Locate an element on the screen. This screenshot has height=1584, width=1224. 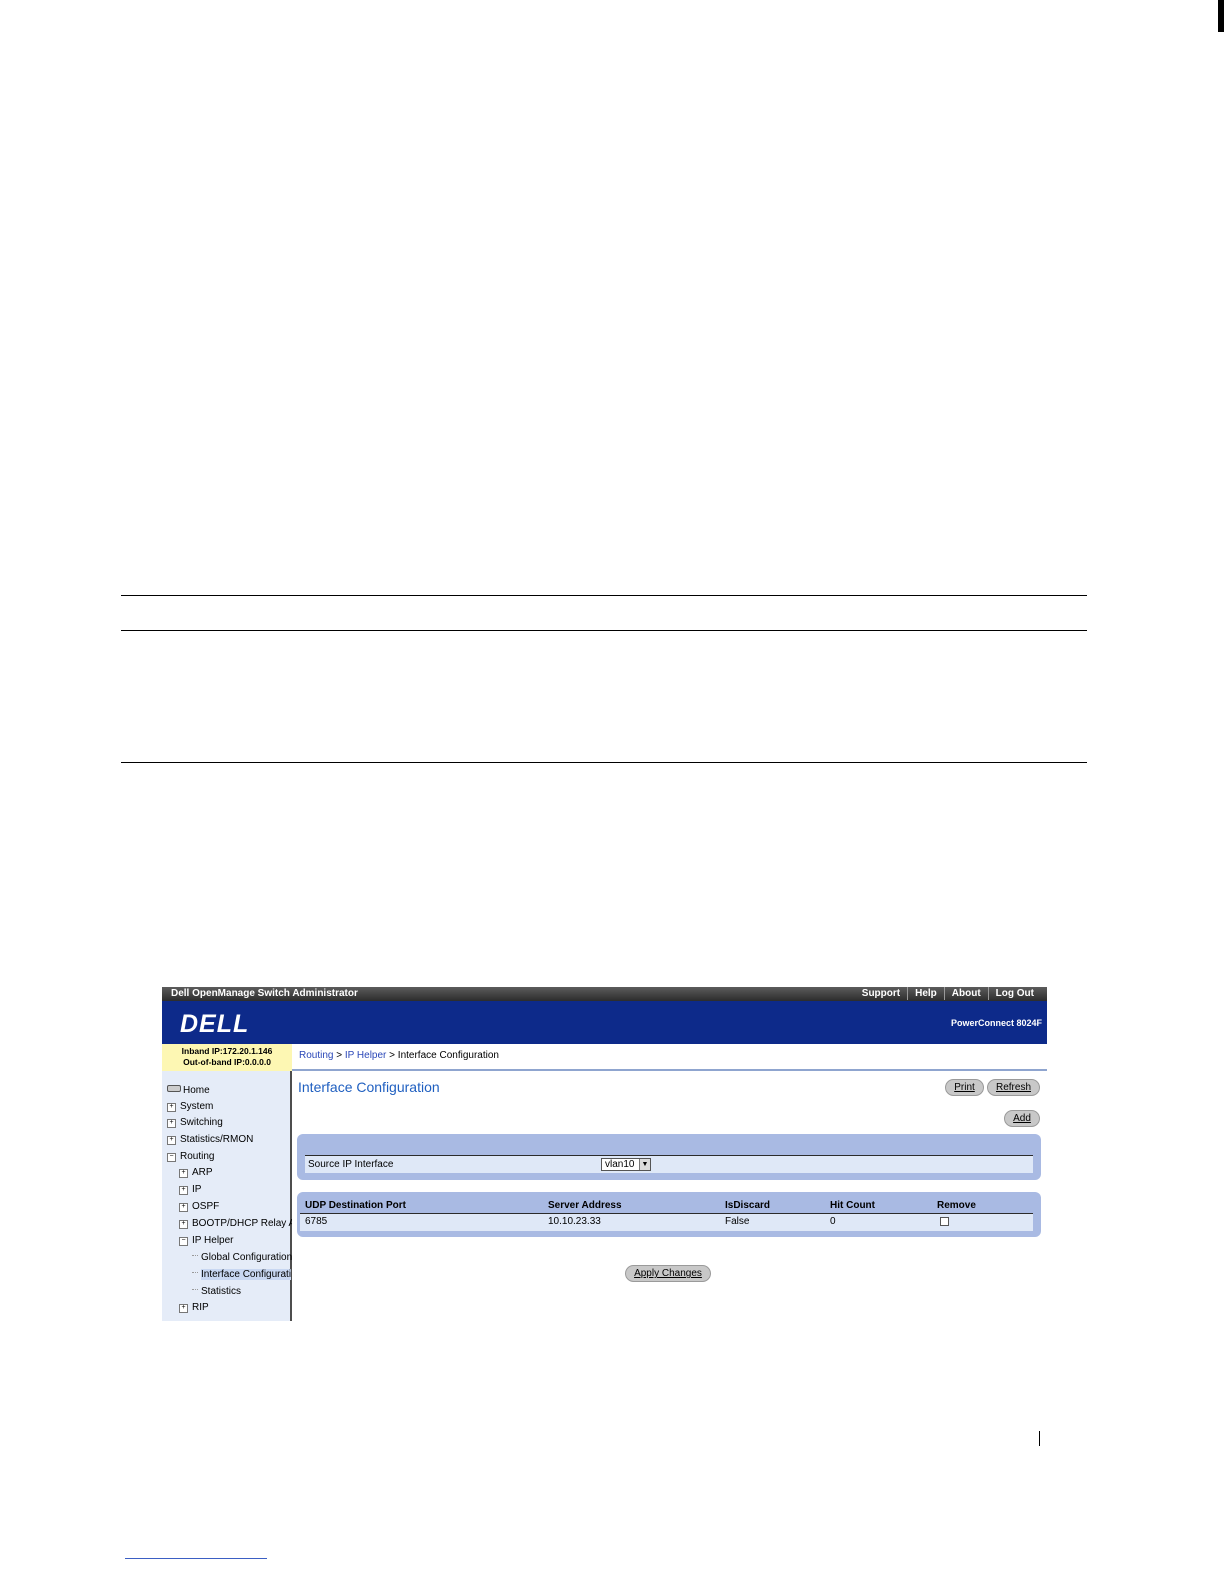
col-server-address: Server Address is located at coordinates (585, 1205).